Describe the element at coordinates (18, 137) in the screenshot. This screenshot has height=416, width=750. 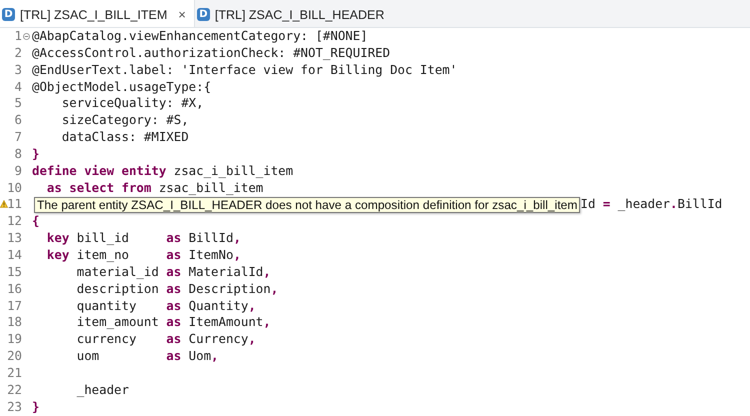
I see `line-number: 7` at that location.